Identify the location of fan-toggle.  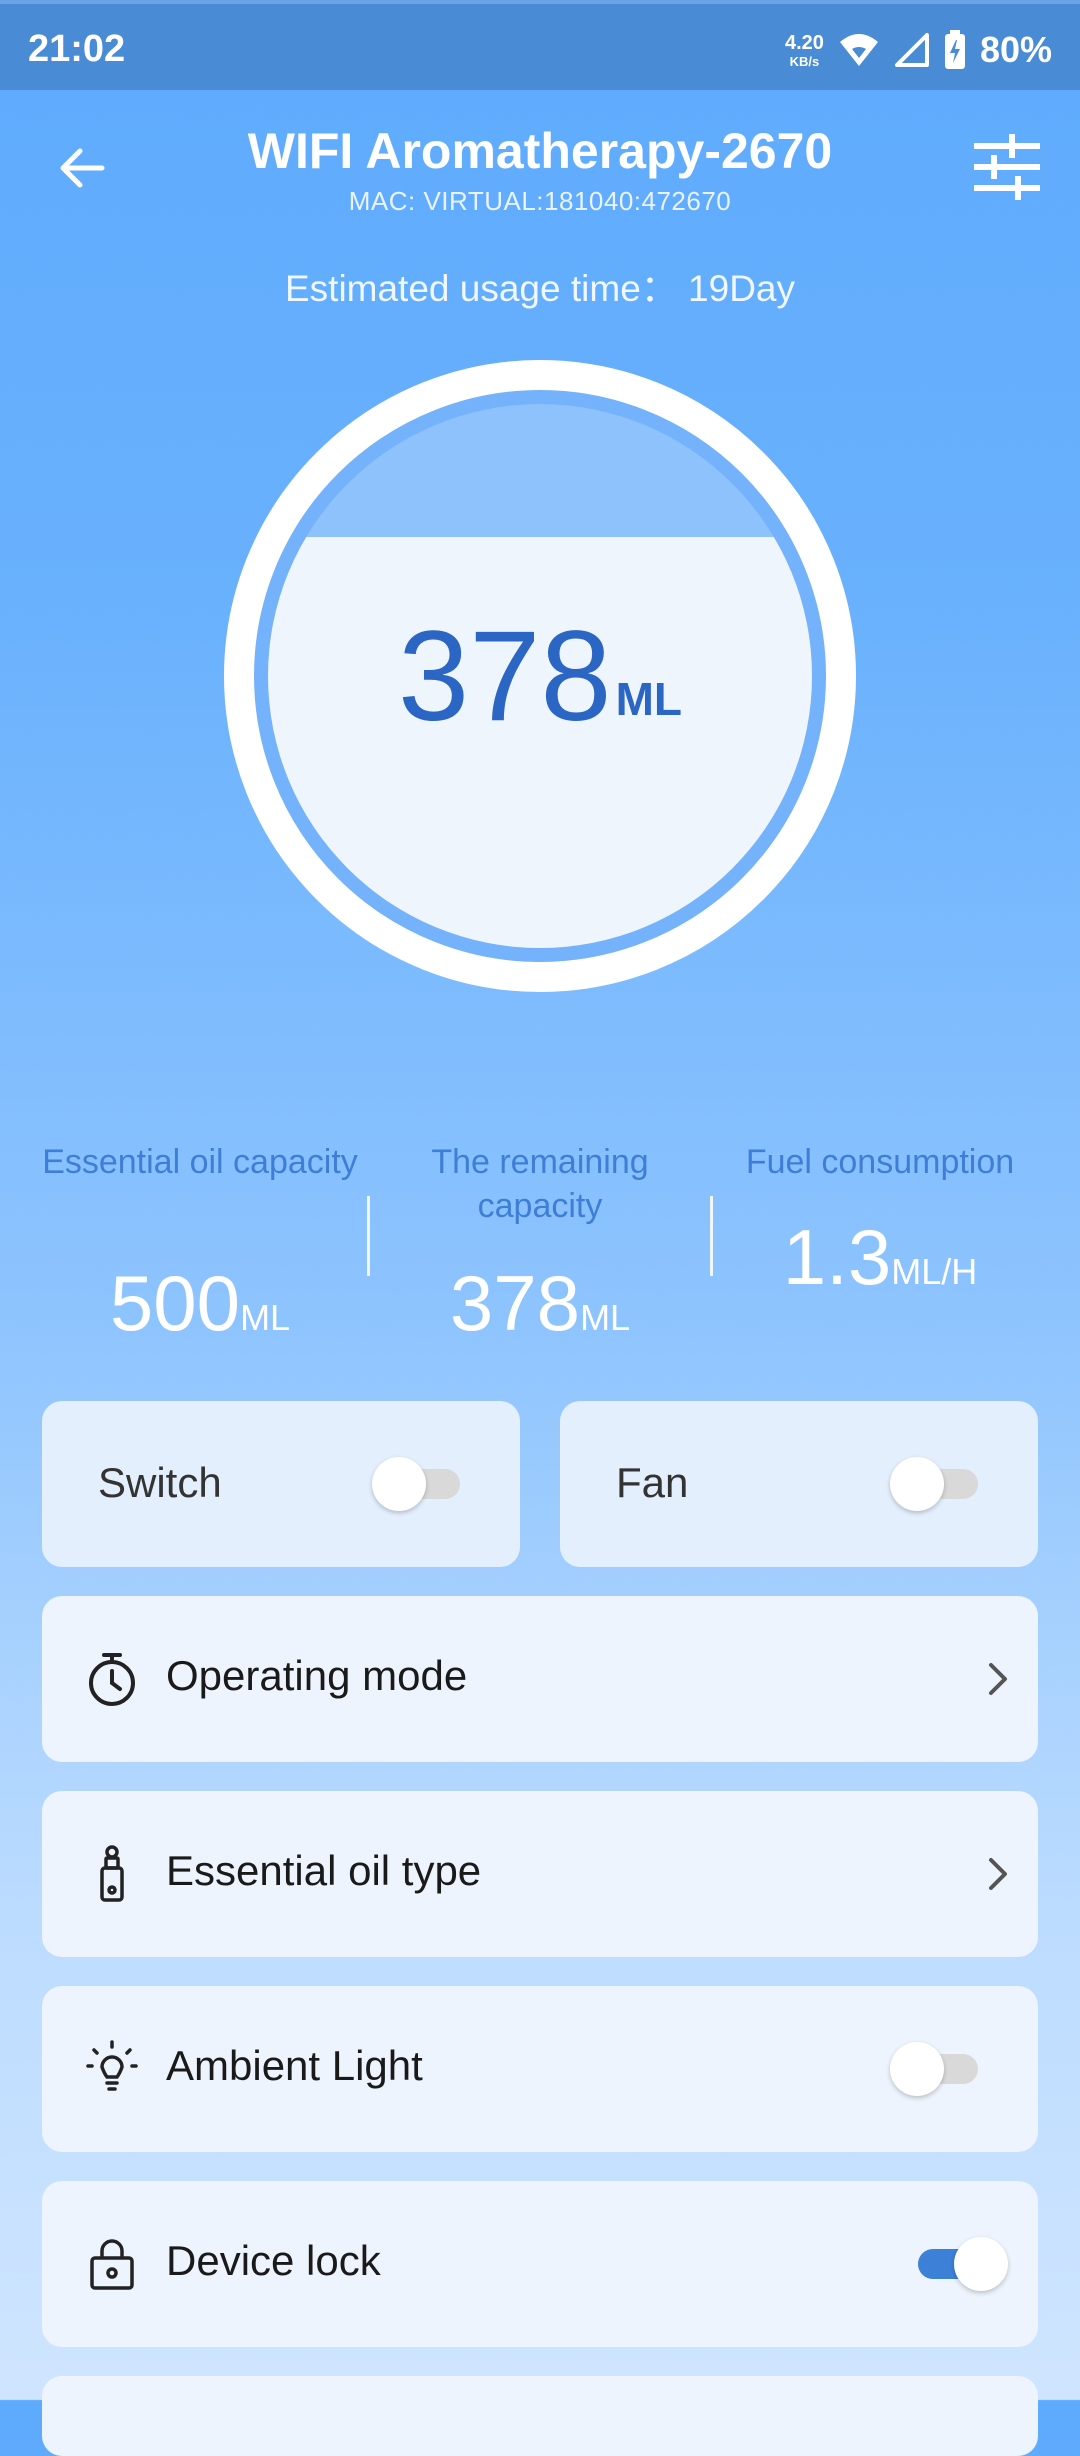
(936, 1484).